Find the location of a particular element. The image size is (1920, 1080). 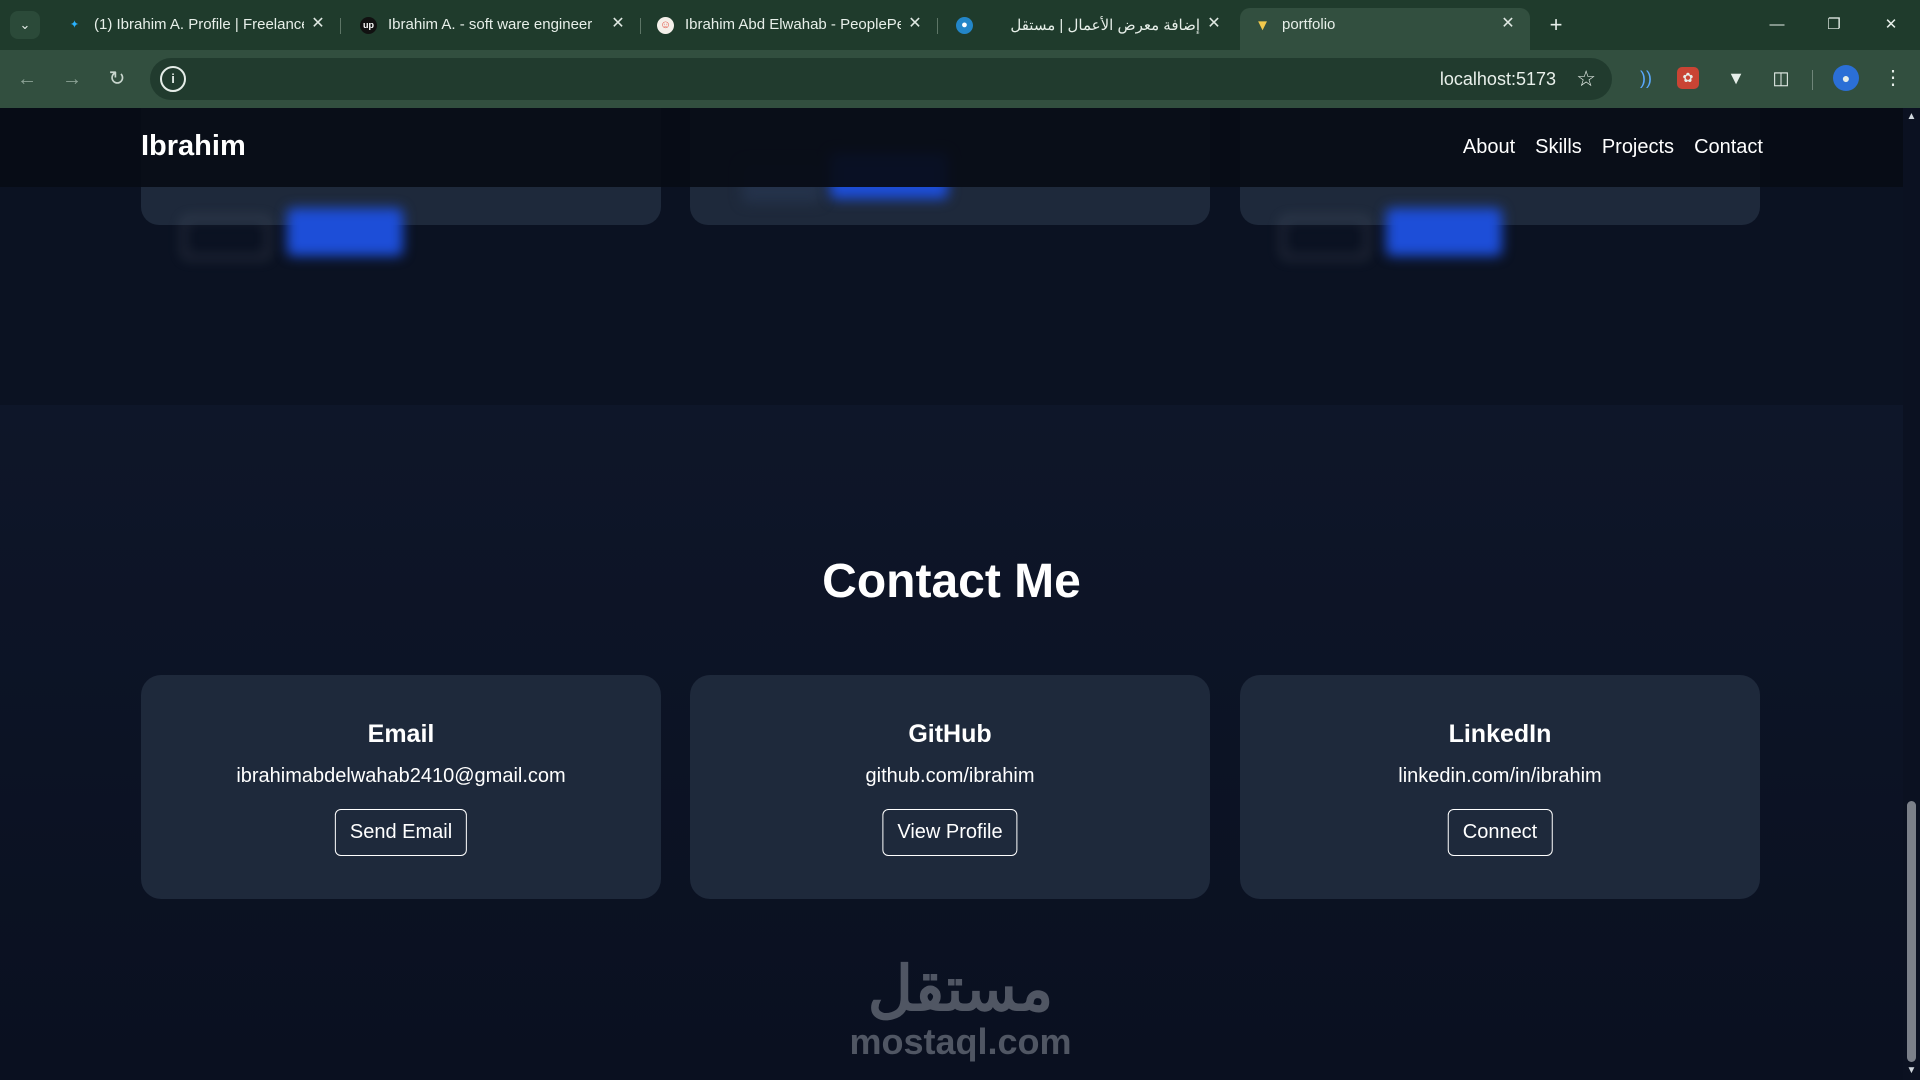

extension-icon: ✿ is located at coordinates (1688, 78).